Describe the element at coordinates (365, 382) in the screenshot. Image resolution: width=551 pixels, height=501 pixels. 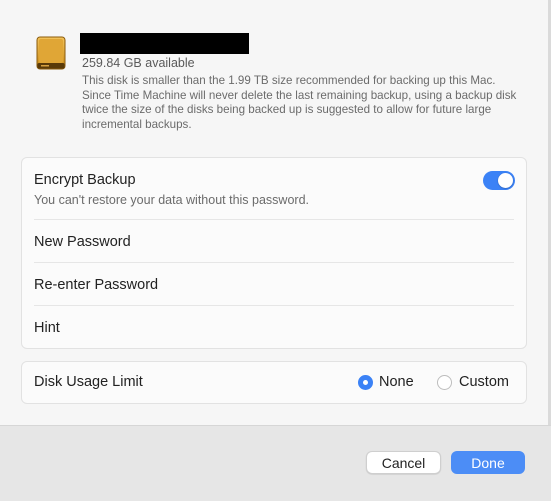
I see `radio-none` at that location.